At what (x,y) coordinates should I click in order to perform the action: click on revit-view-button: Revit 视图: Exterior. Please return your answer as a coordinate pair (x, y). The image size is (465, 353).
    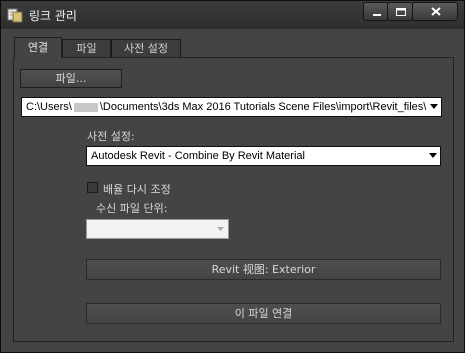
    Looking at the image, I should click on (263, 269).